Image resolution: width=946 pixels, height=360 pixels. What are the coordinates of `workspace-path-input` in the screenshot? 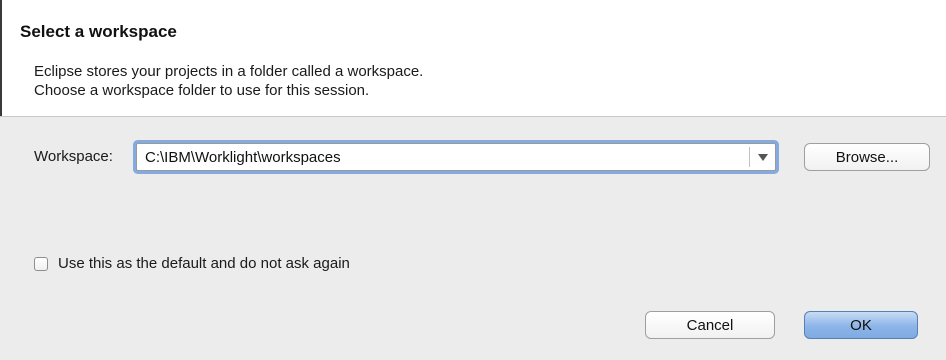 It's located at (443, 157).